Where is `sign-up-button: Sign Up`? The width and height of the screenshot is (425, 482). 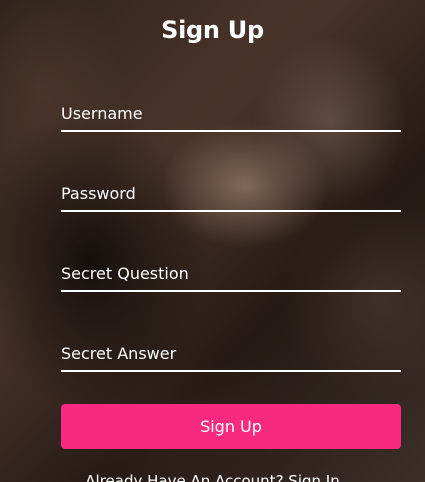
sign-up-button: Sign Up is located at coordinates (231, 426).